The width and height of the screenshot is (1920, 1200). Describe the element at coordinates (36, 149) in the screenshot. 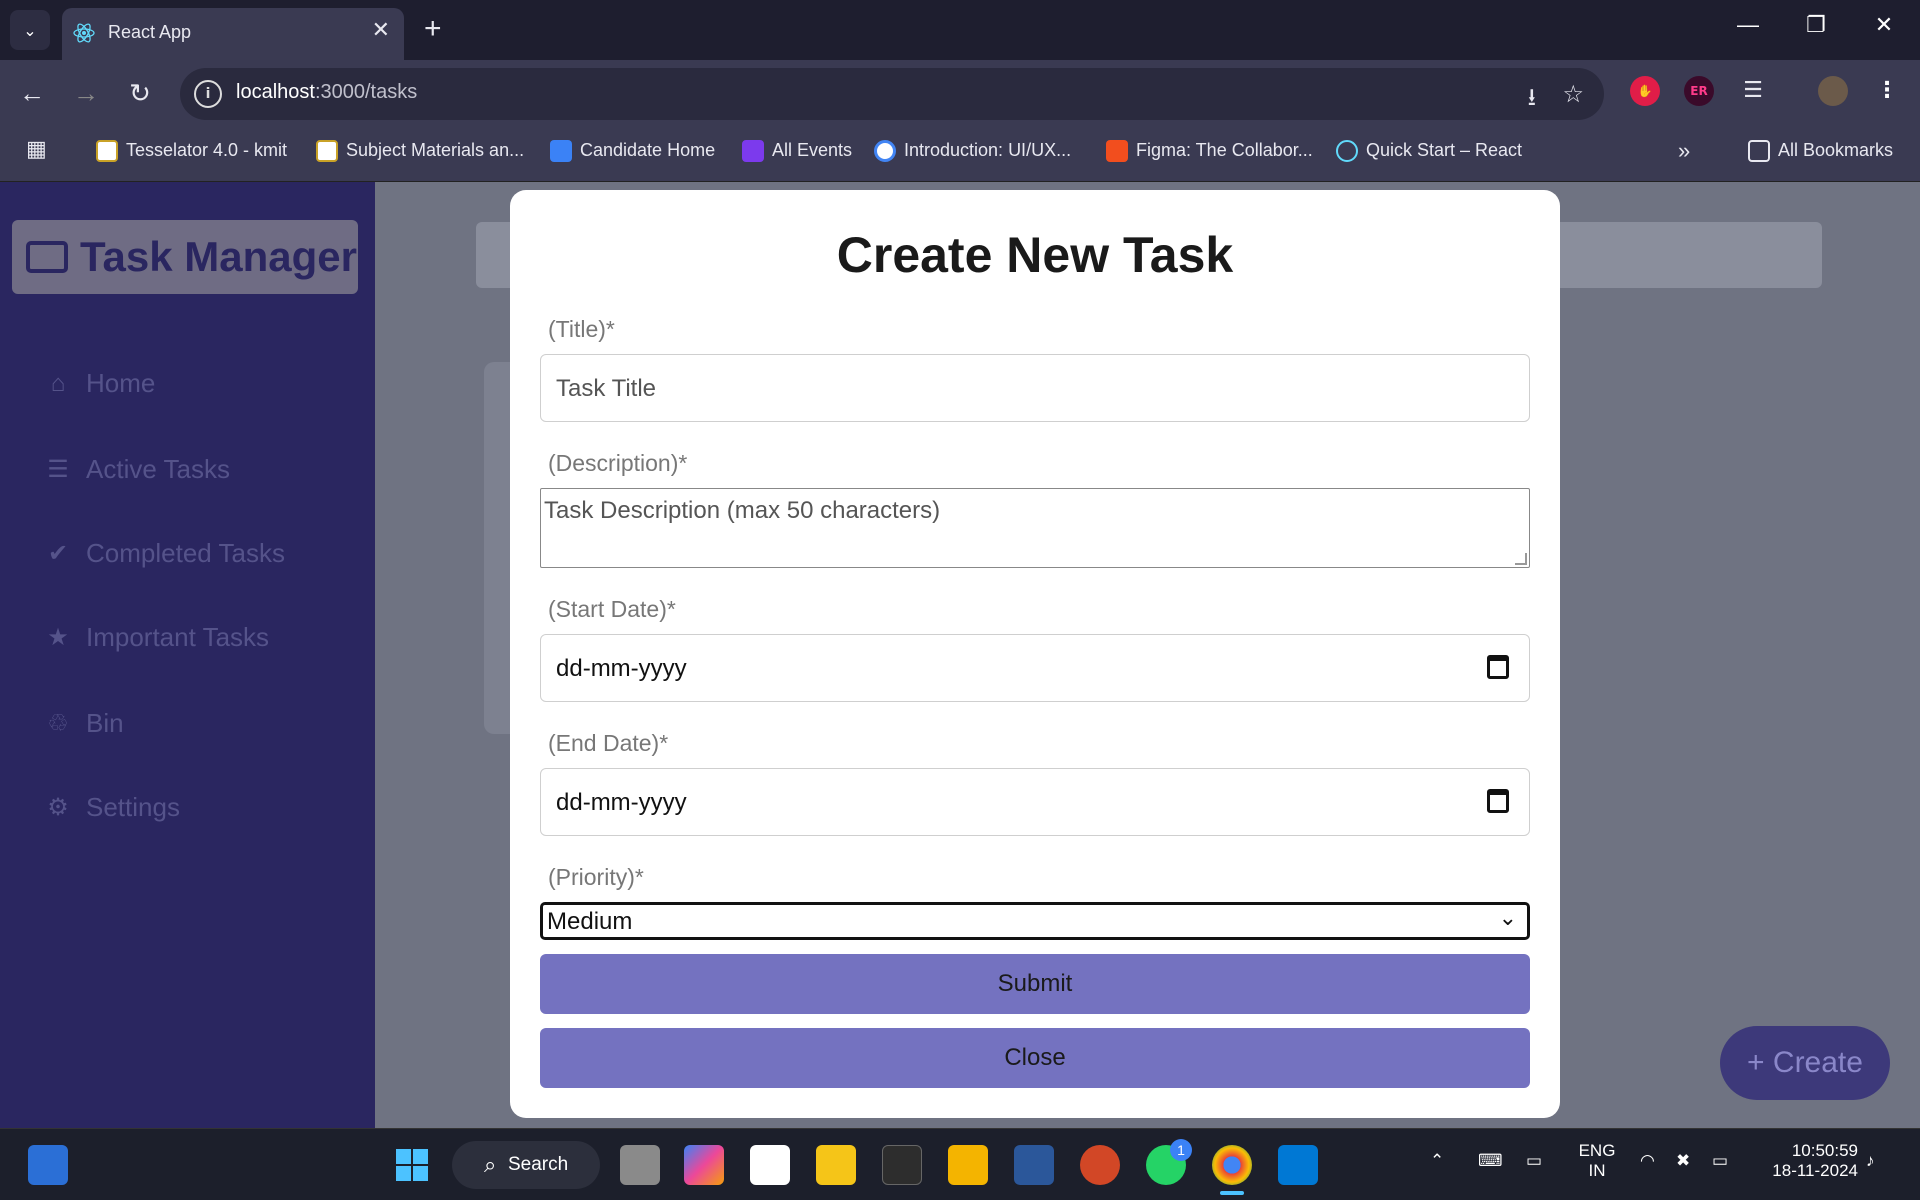

I see `apps-grid-icon: ▦` at that location.